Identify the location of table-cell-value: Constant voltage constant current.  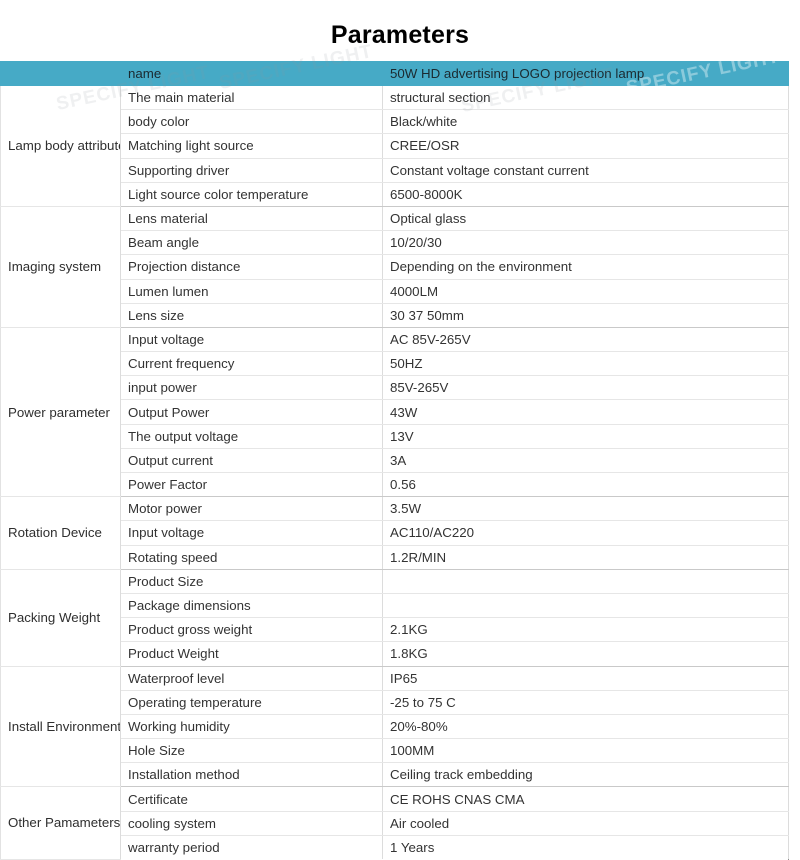
(585, 170).